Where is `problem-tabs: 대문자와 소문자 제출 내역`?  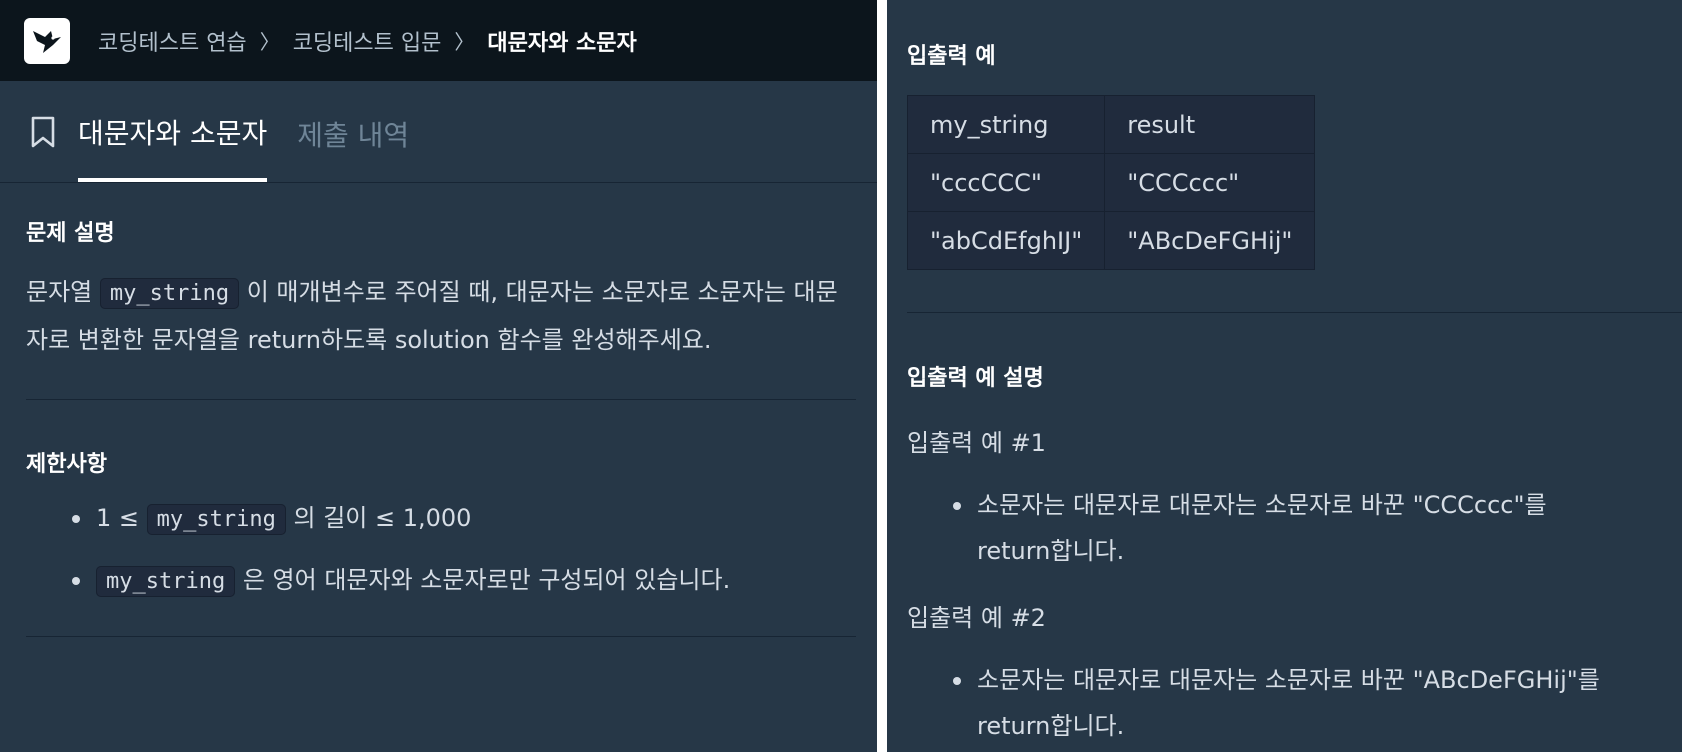 problem-tabs: 대문자와 소문자 제출 내역 is located at coordinates (438, 132).